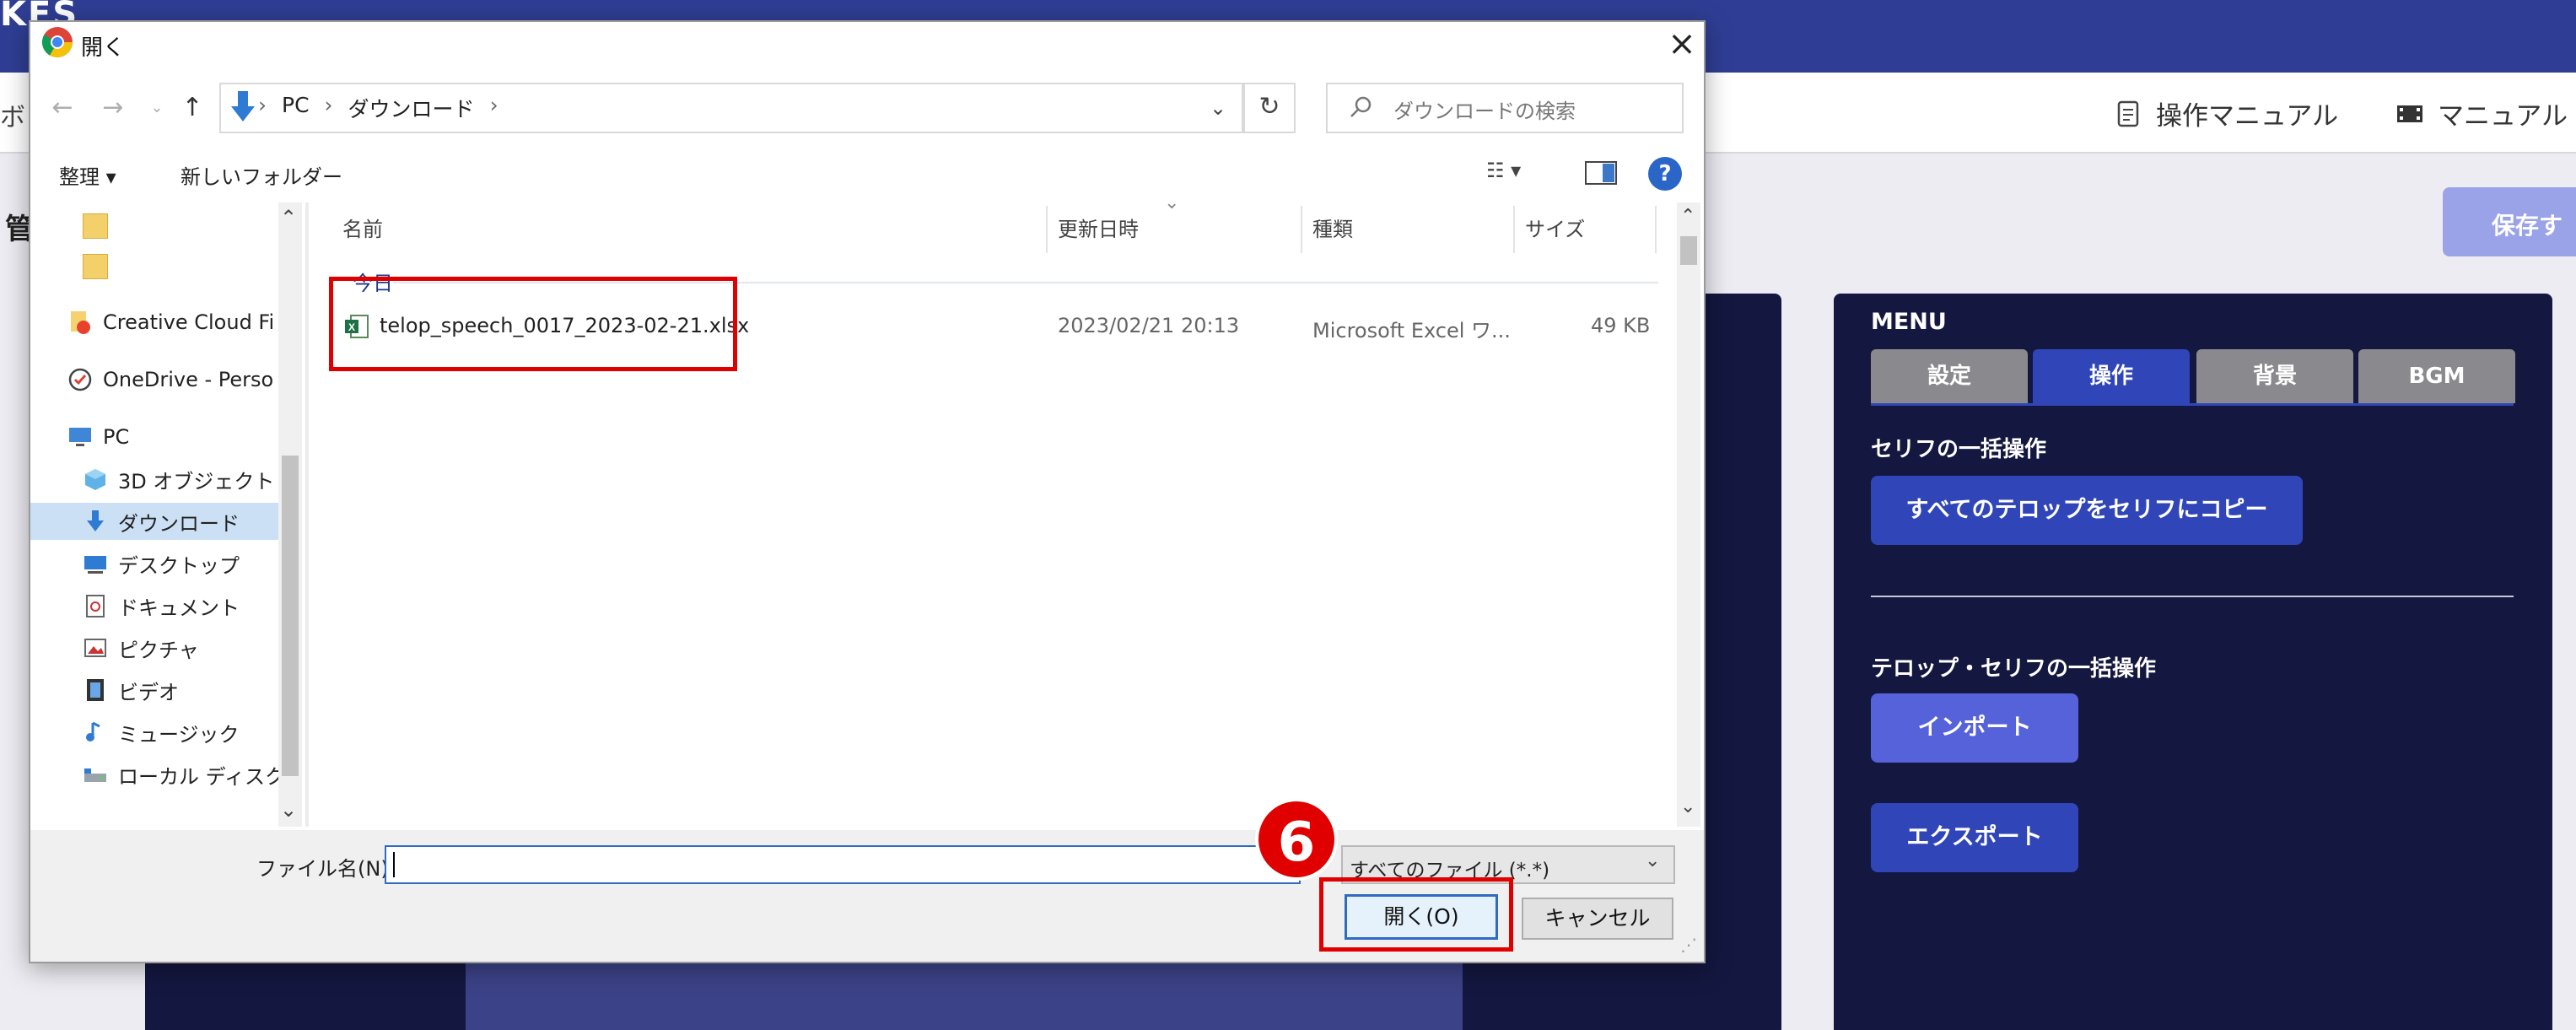 The image size is (2576, 1030). Describe the element at coordinates (1909, 322) in the screenshot. I see `menu-title: MENU` at that location.